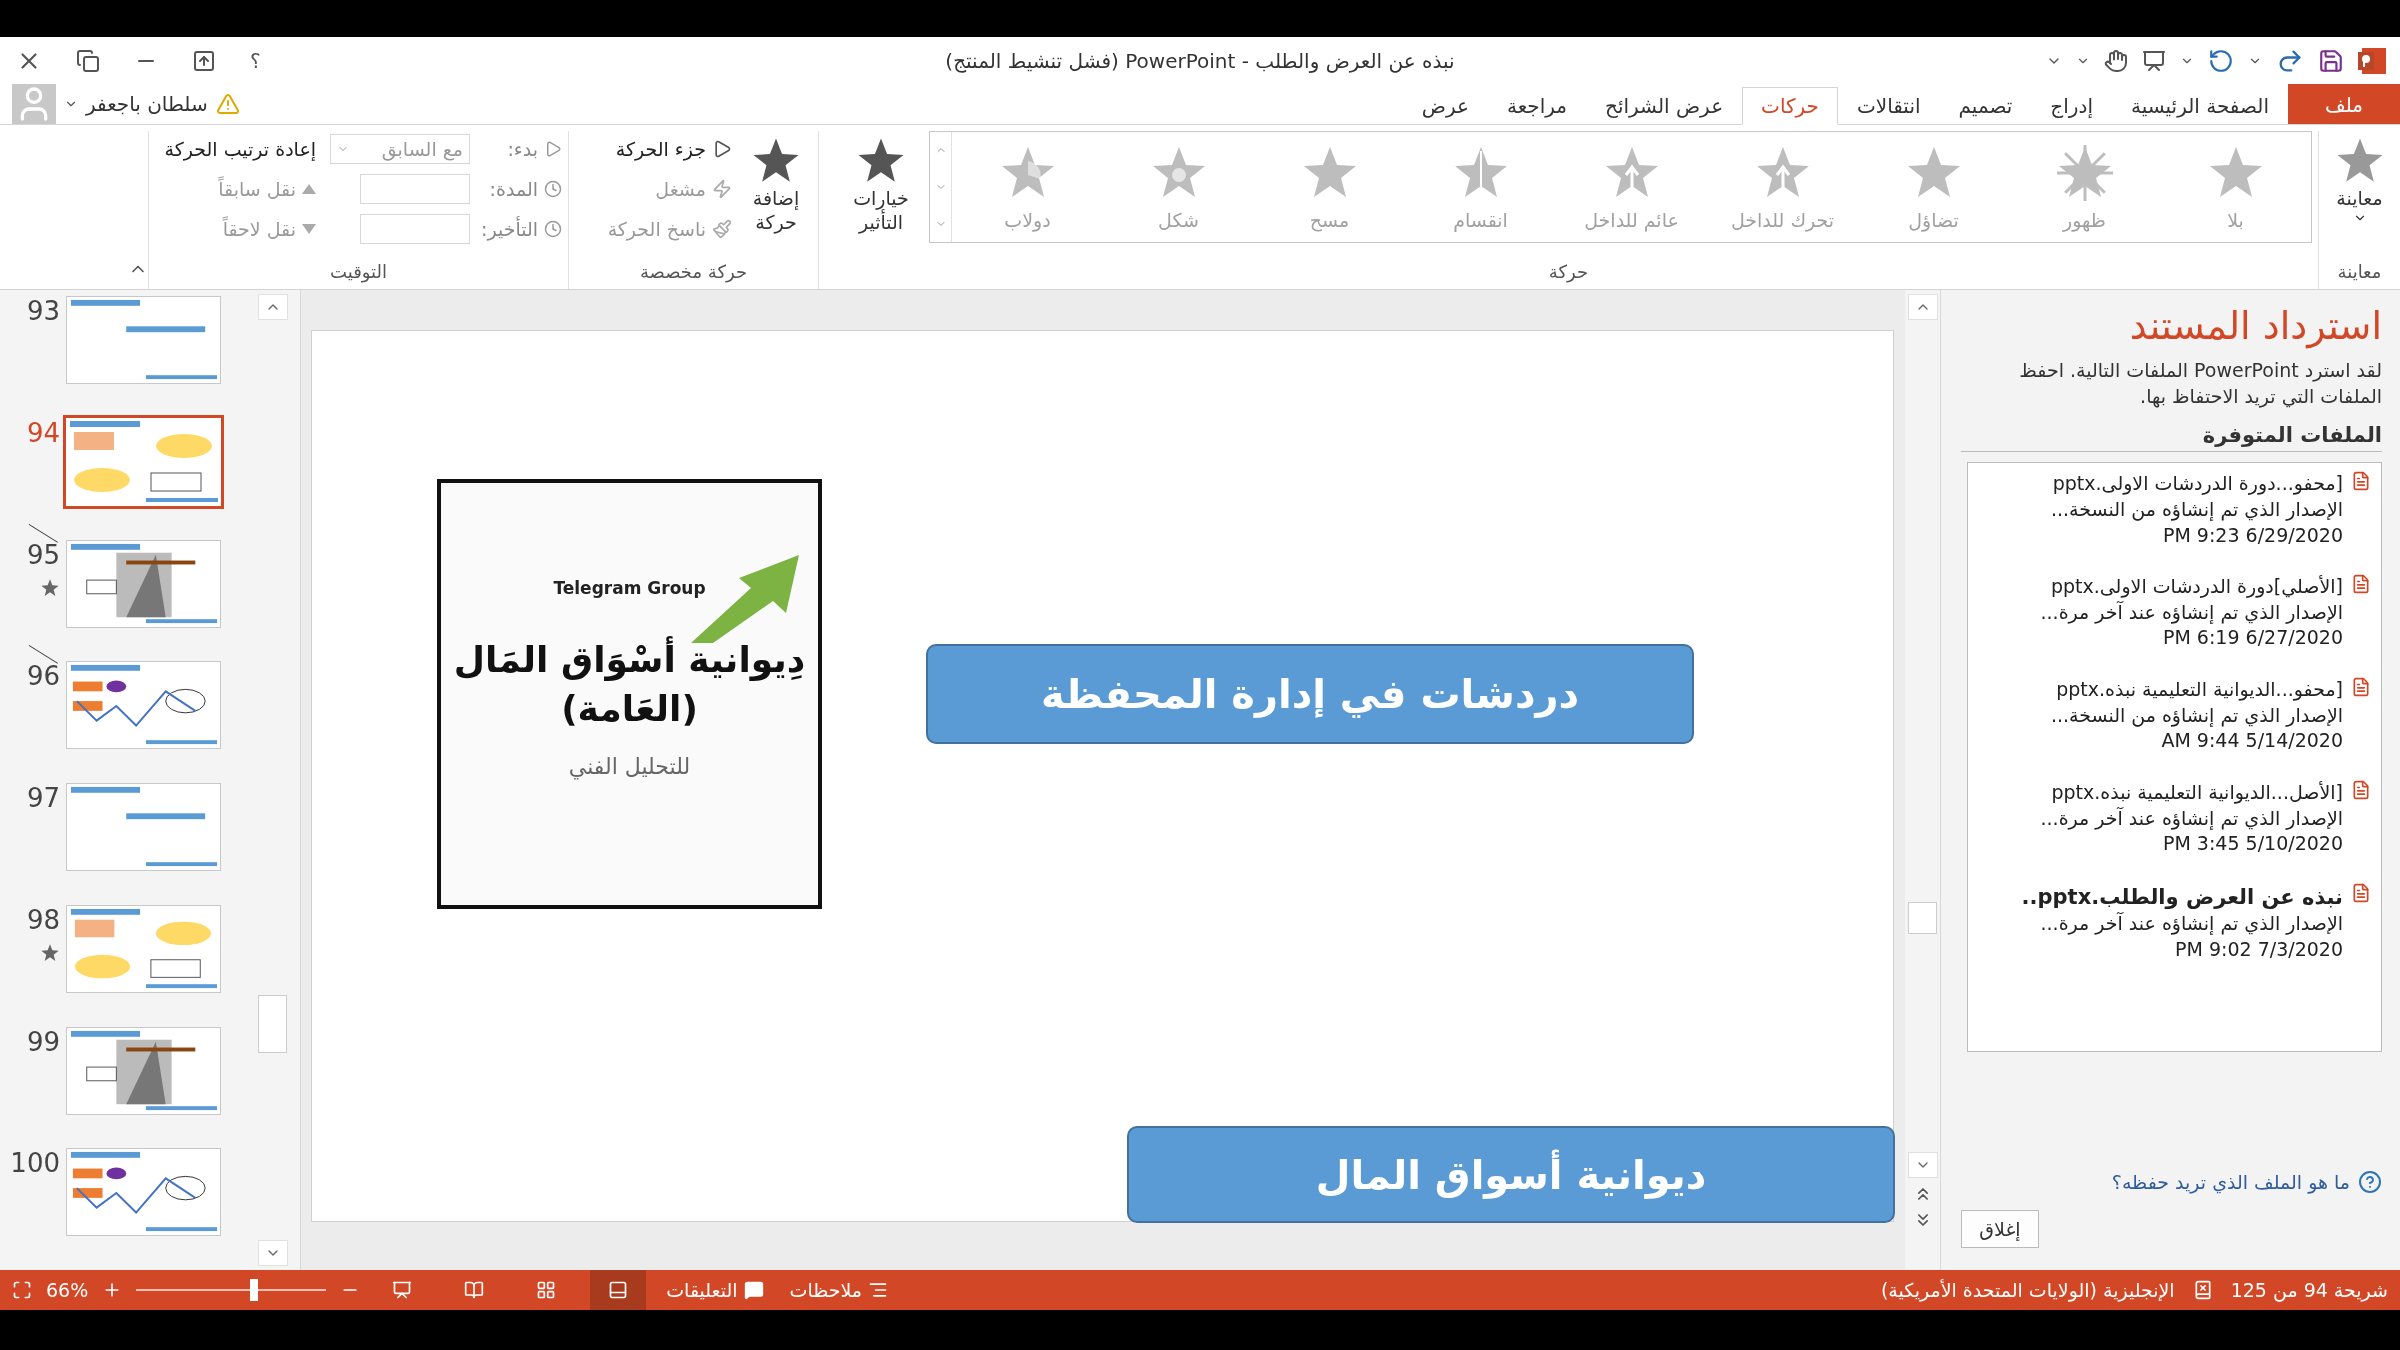  Describe the element at coordinates (88, 61) in the screenshot. I see `restore-icon` at that location.